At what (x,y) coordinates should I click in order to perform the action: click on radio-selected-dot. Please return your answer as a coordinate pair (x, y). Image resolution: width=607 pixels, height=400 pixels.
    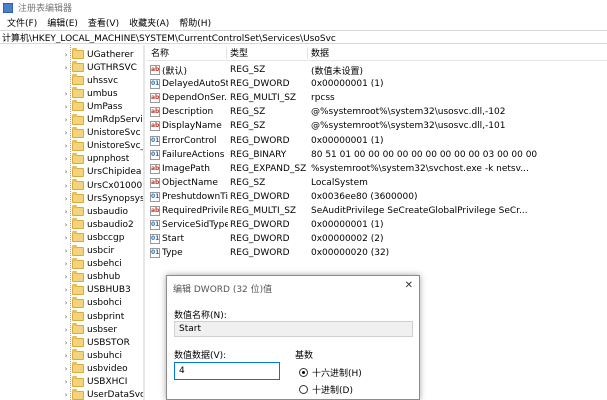
    Looking at the image, I should click on (303, 372).